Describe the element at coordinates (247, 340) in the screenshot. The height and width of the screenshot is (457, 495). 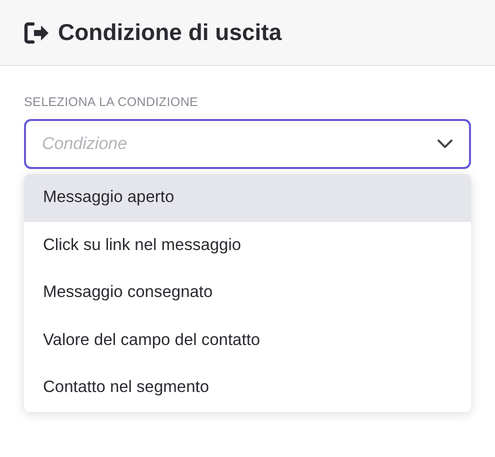
I see `dropdown-option: Valore del campo del contatto` at that location.